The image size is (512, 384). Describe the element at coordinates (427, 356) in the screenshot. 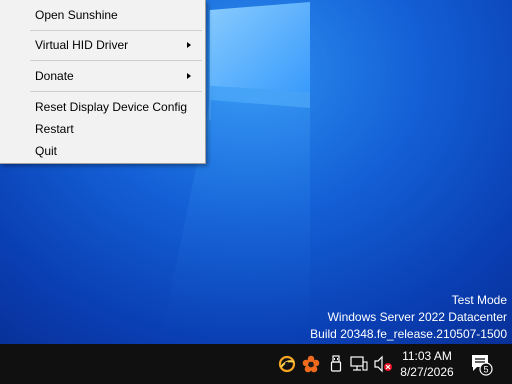

I see `clock-time: 11:03 AM` at that location.